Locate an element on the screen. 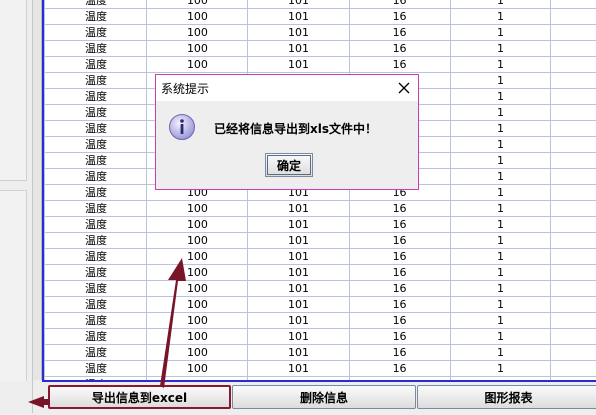  delete-info-button: 删除信息 is located at coordinates (324, 397).